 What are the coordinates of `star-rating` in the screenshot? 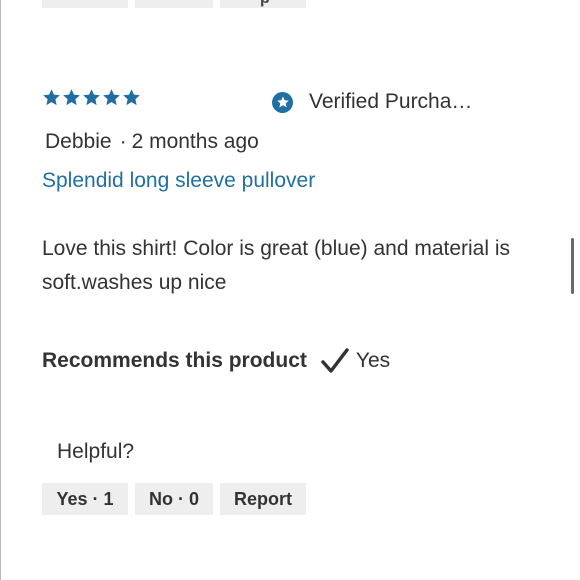 It's located at (91, 97).